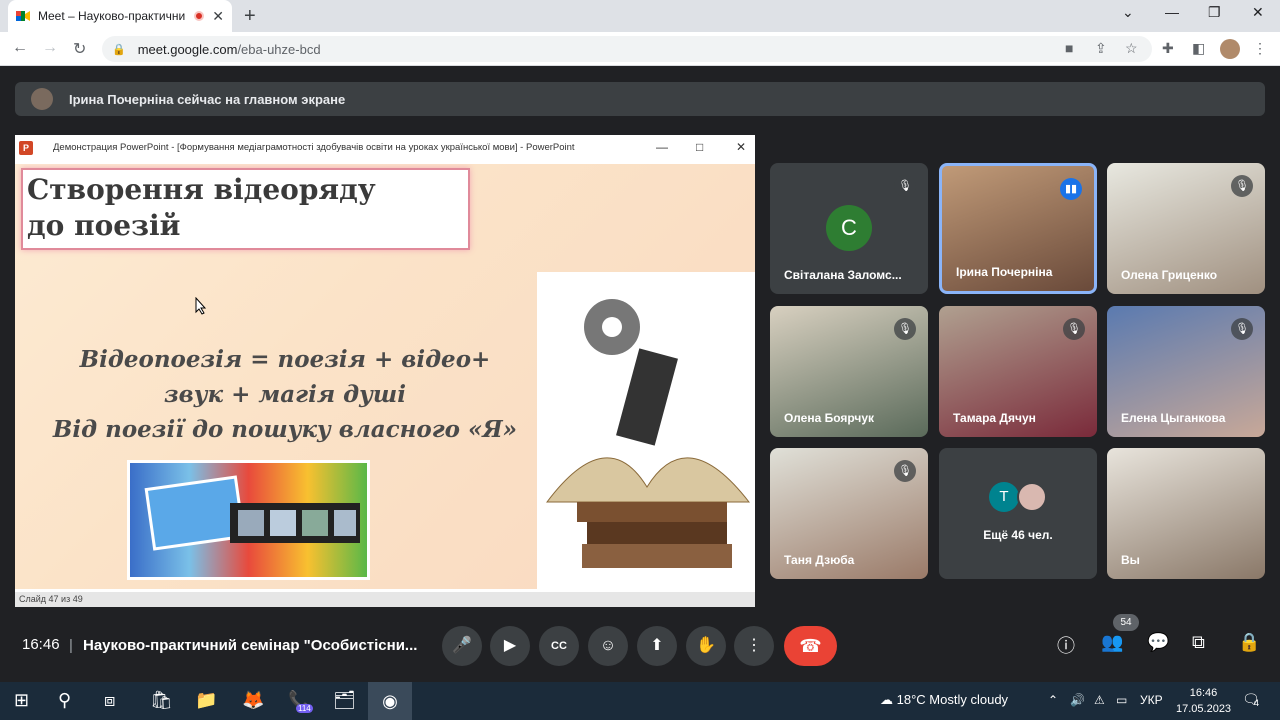 Image resolution: width=1280 pixels, height=720 pixels. I want to click on slide-body-line-3: Від поезії до пошуку власного «Я», so click(285, 429).